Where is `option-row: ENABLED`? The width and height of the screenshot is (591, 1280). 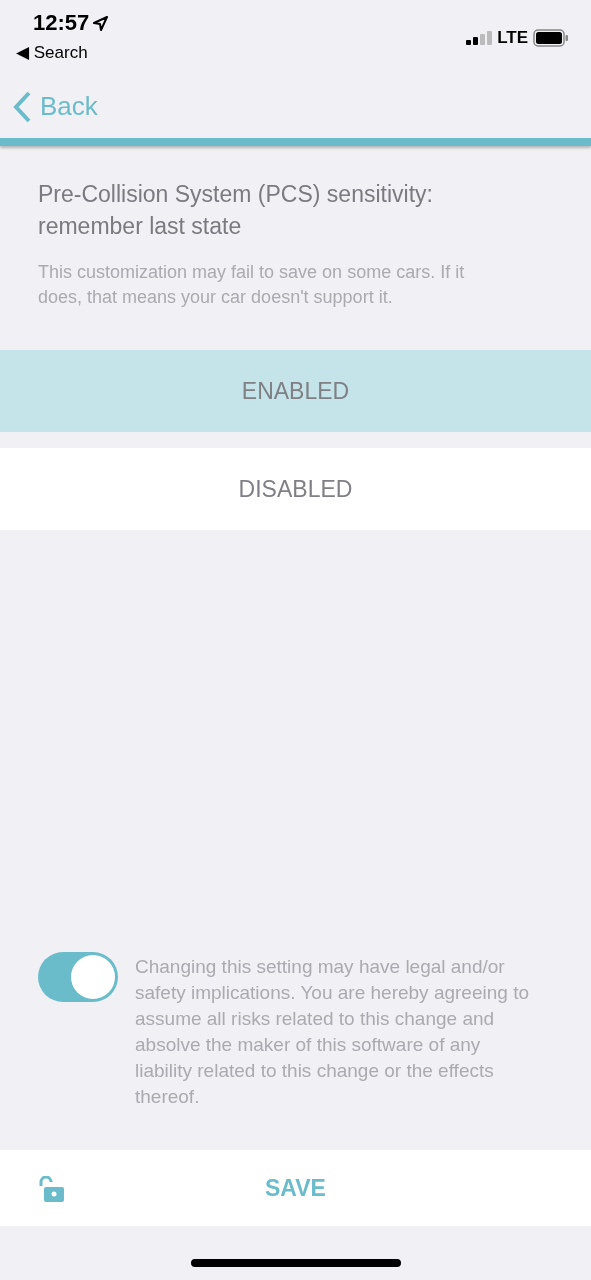 option-row: ENABLED is located at coordinates (295, 391).